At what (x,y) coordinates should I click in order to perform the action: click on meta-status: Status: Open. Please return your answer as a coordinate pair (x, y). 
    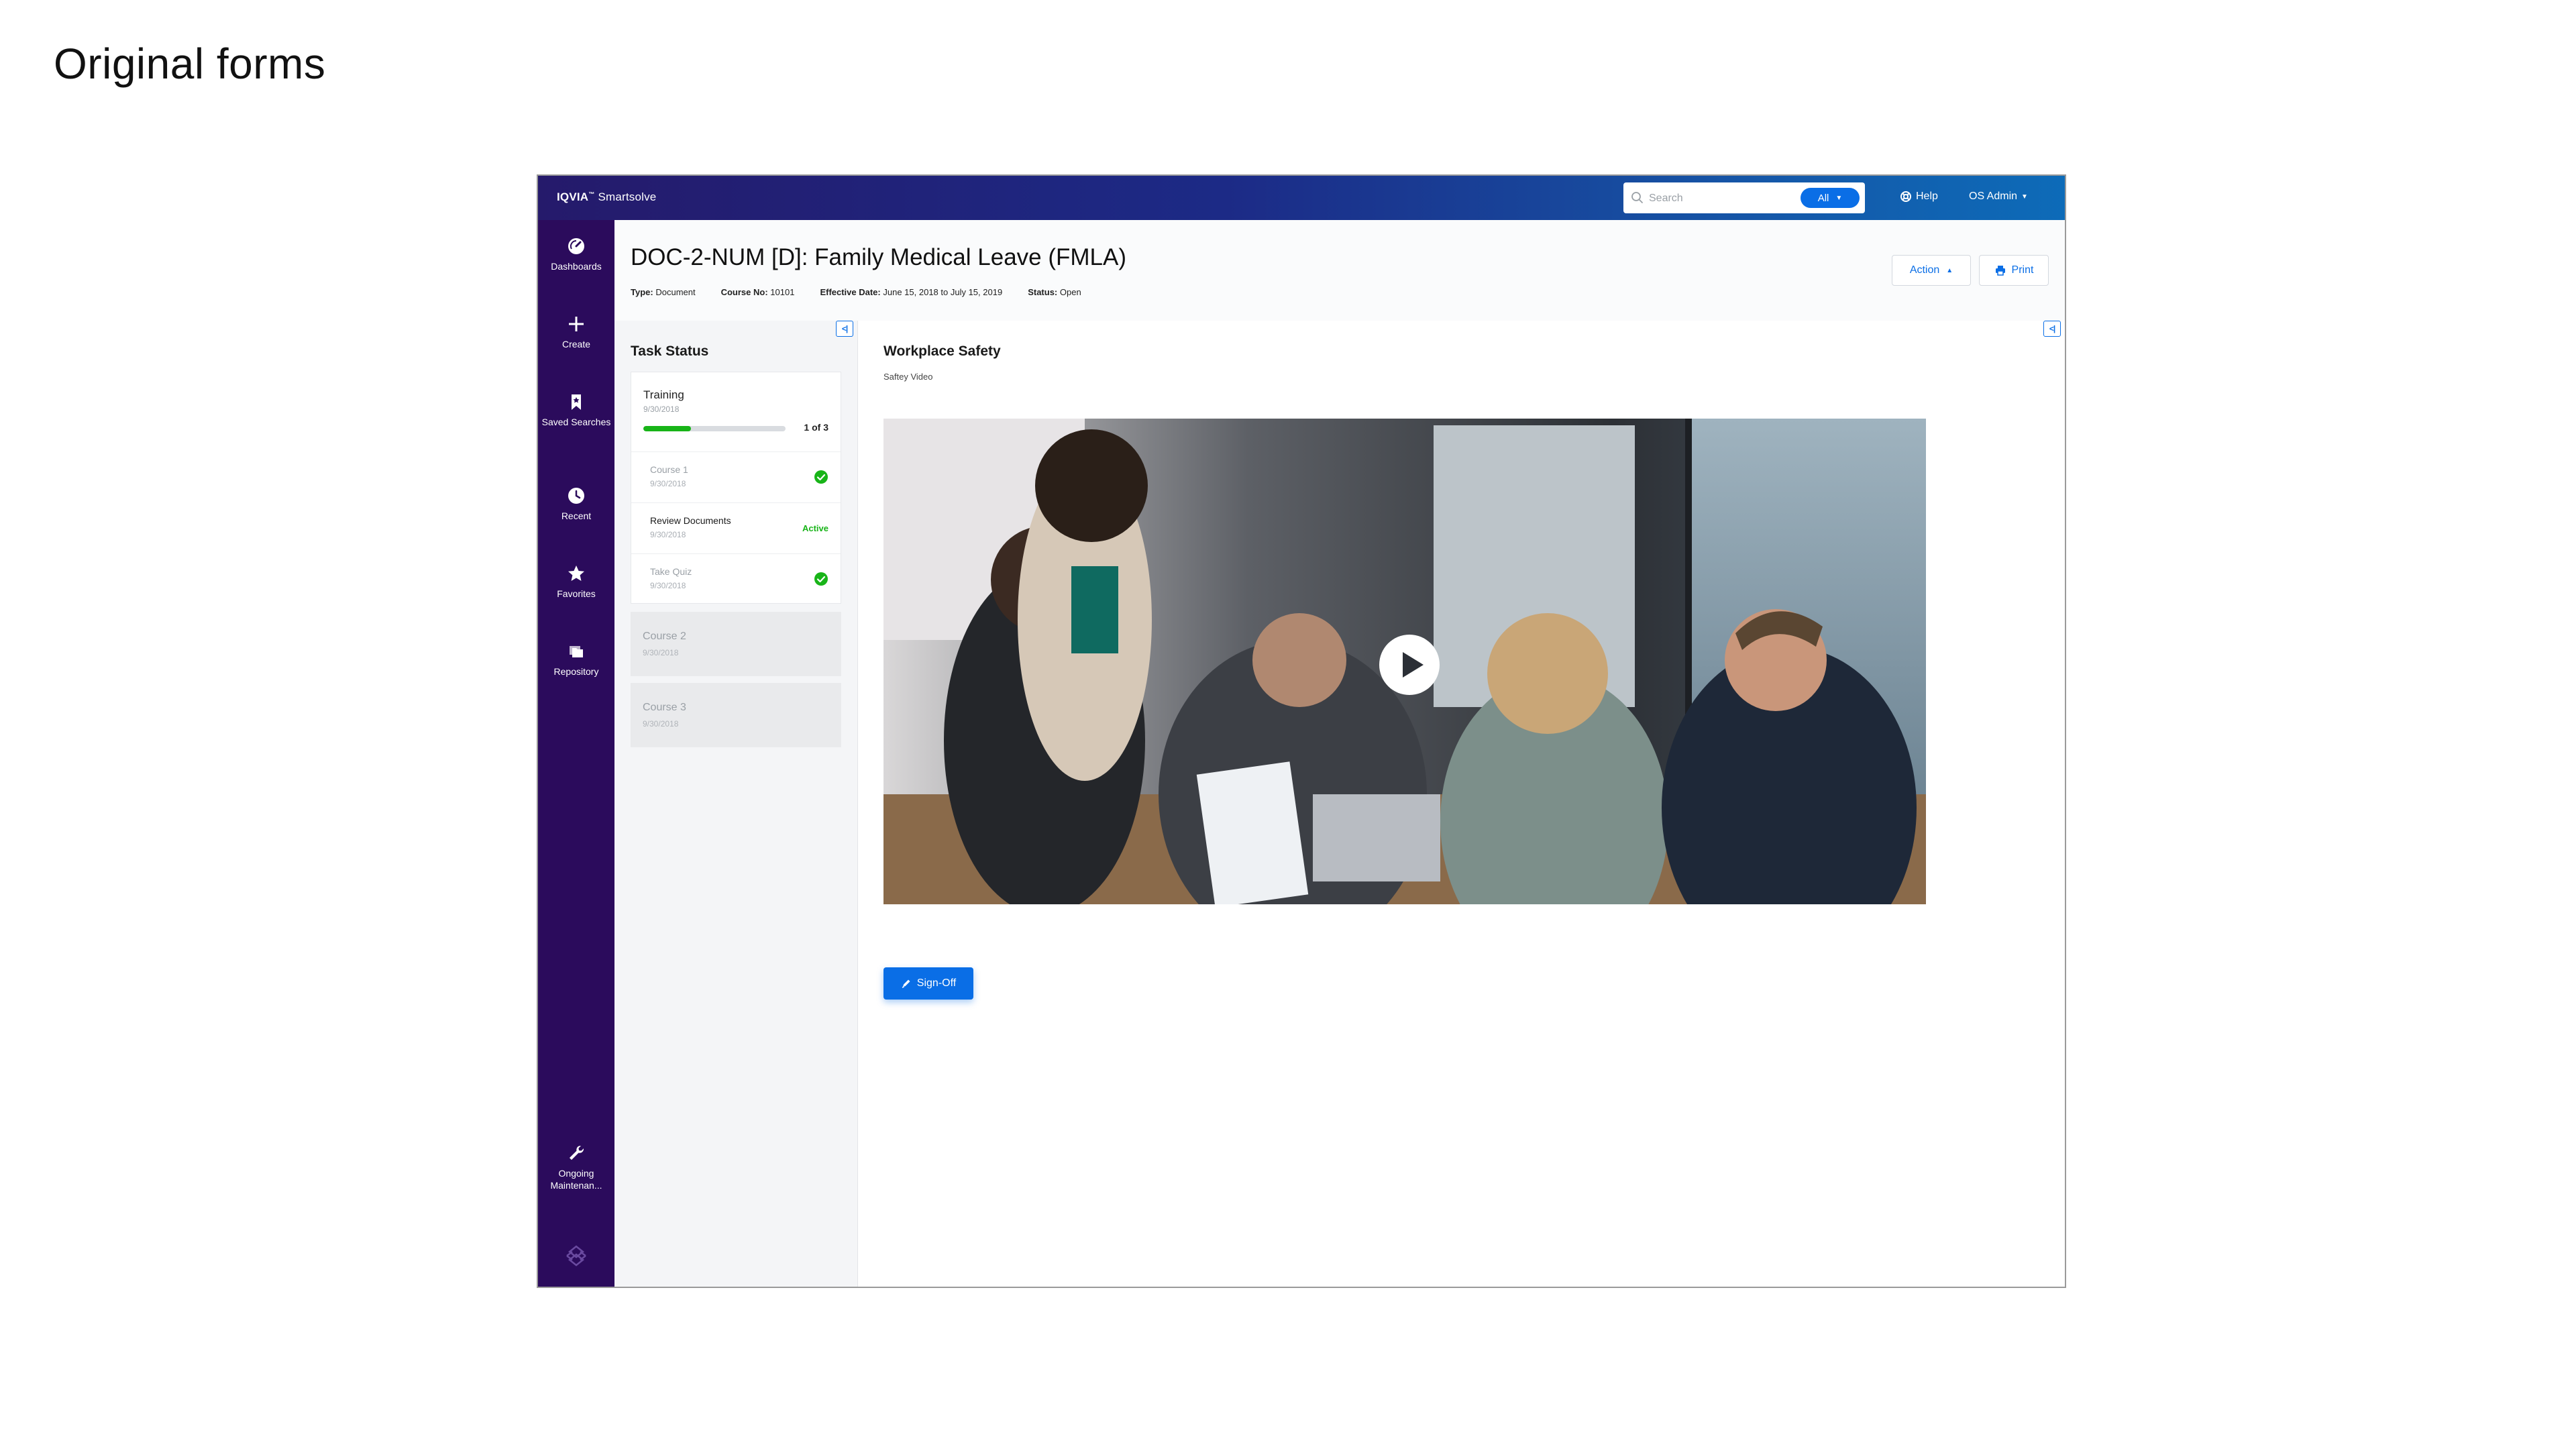
    Looking at the image, I should click on (1054, 292).